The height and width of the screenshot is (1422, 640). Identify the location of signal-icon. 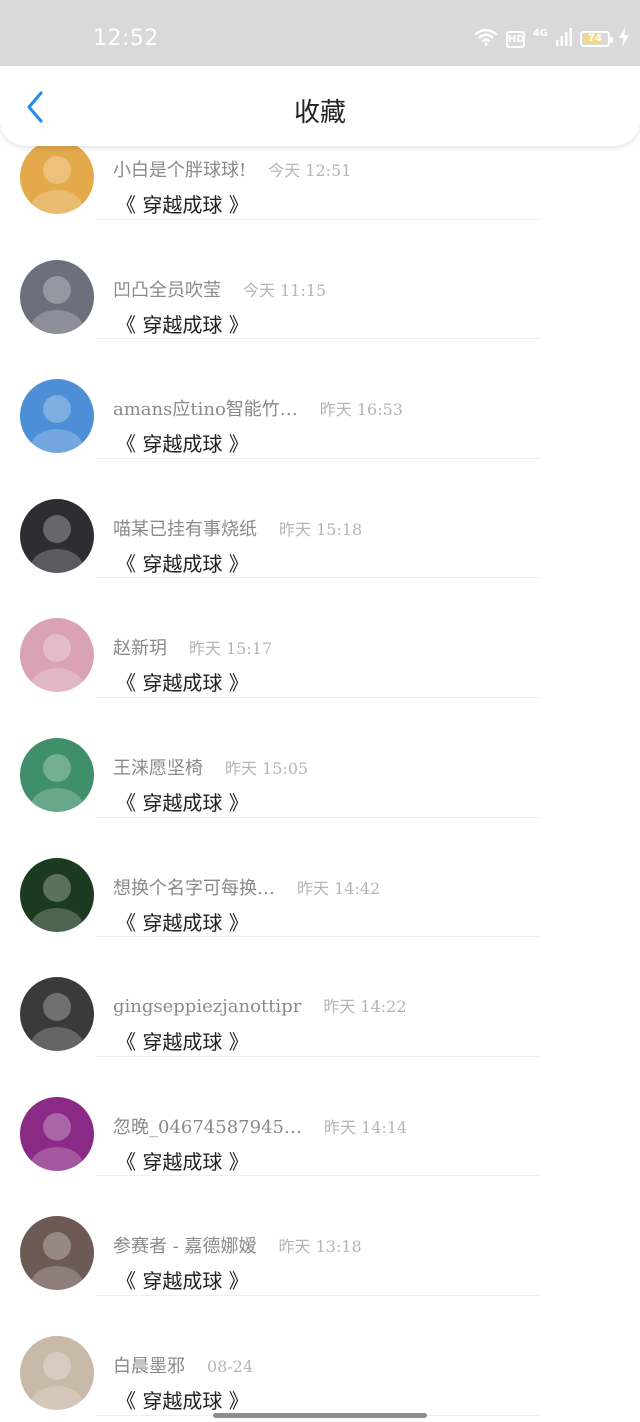
(564, 39).